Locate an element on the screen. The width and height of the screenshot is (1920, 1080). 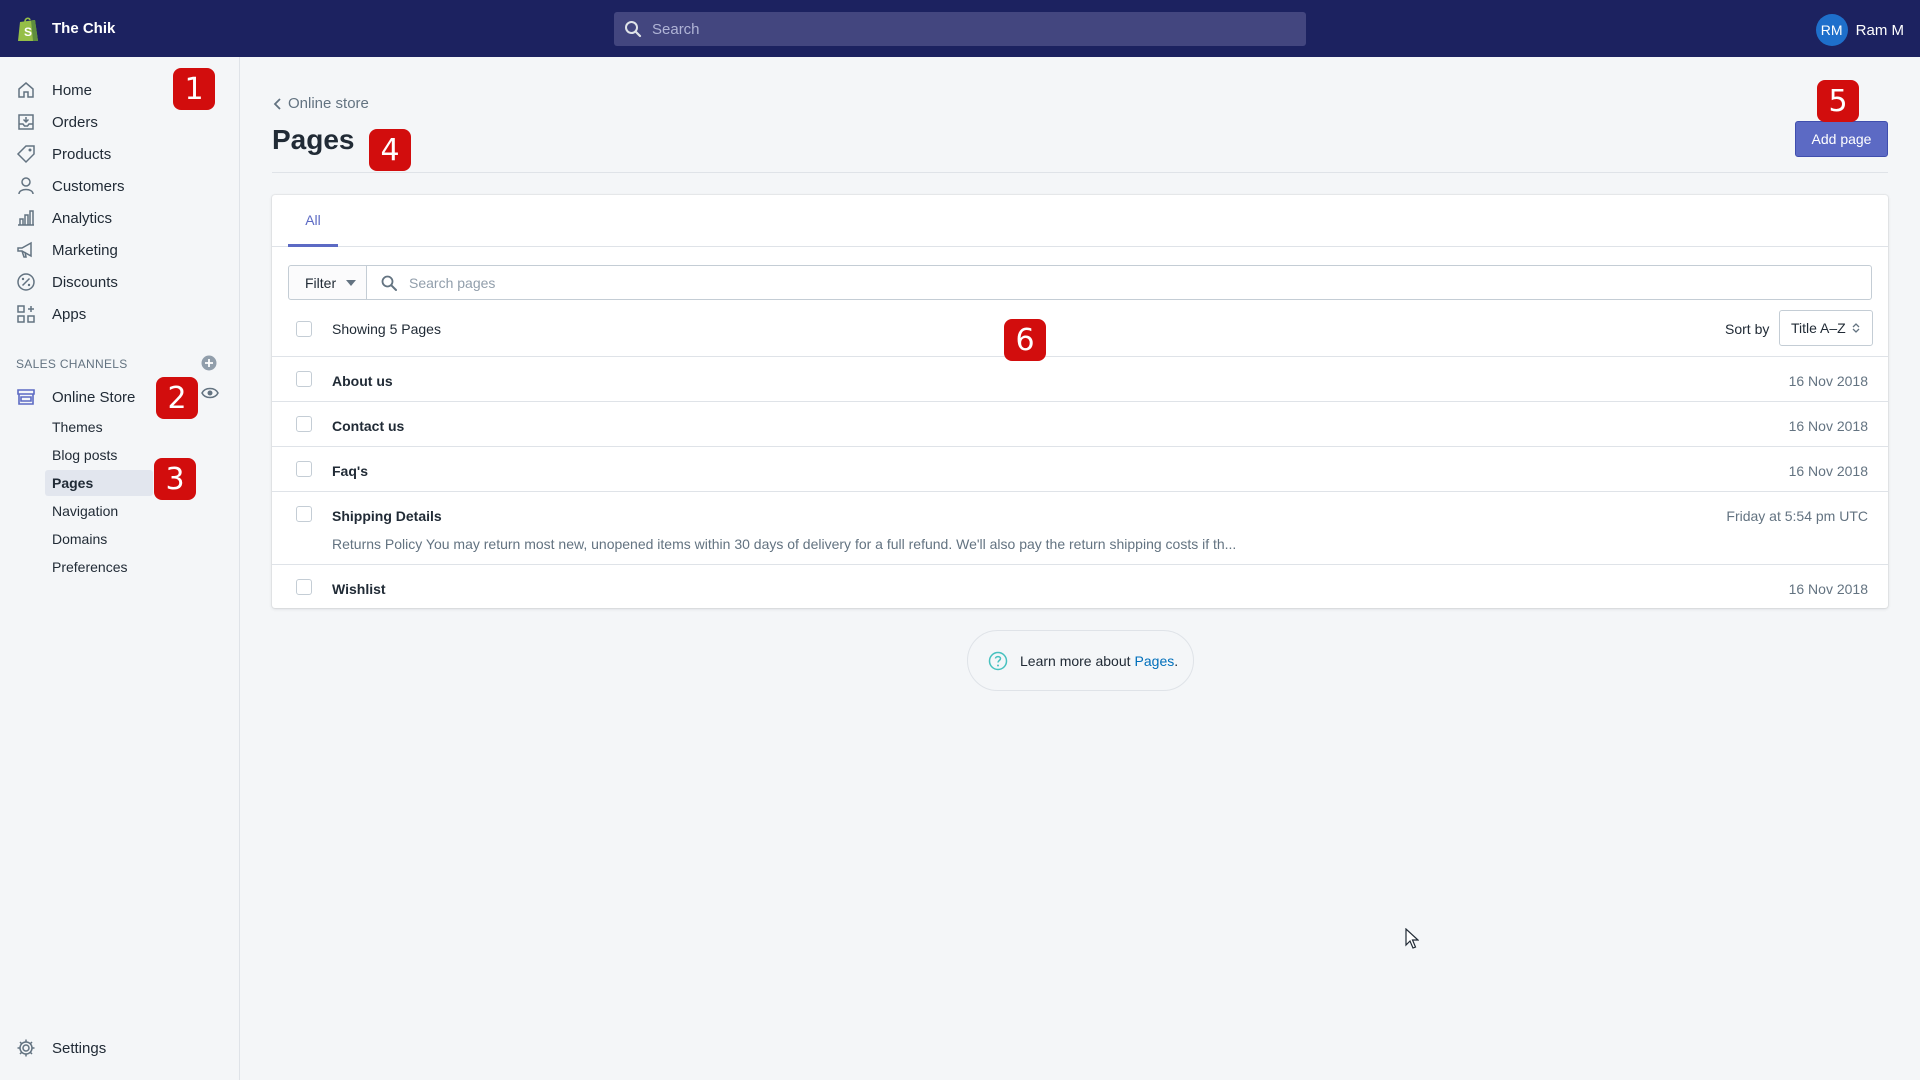
annotation-badge-4: 4 is located at coordinates (390, 150).